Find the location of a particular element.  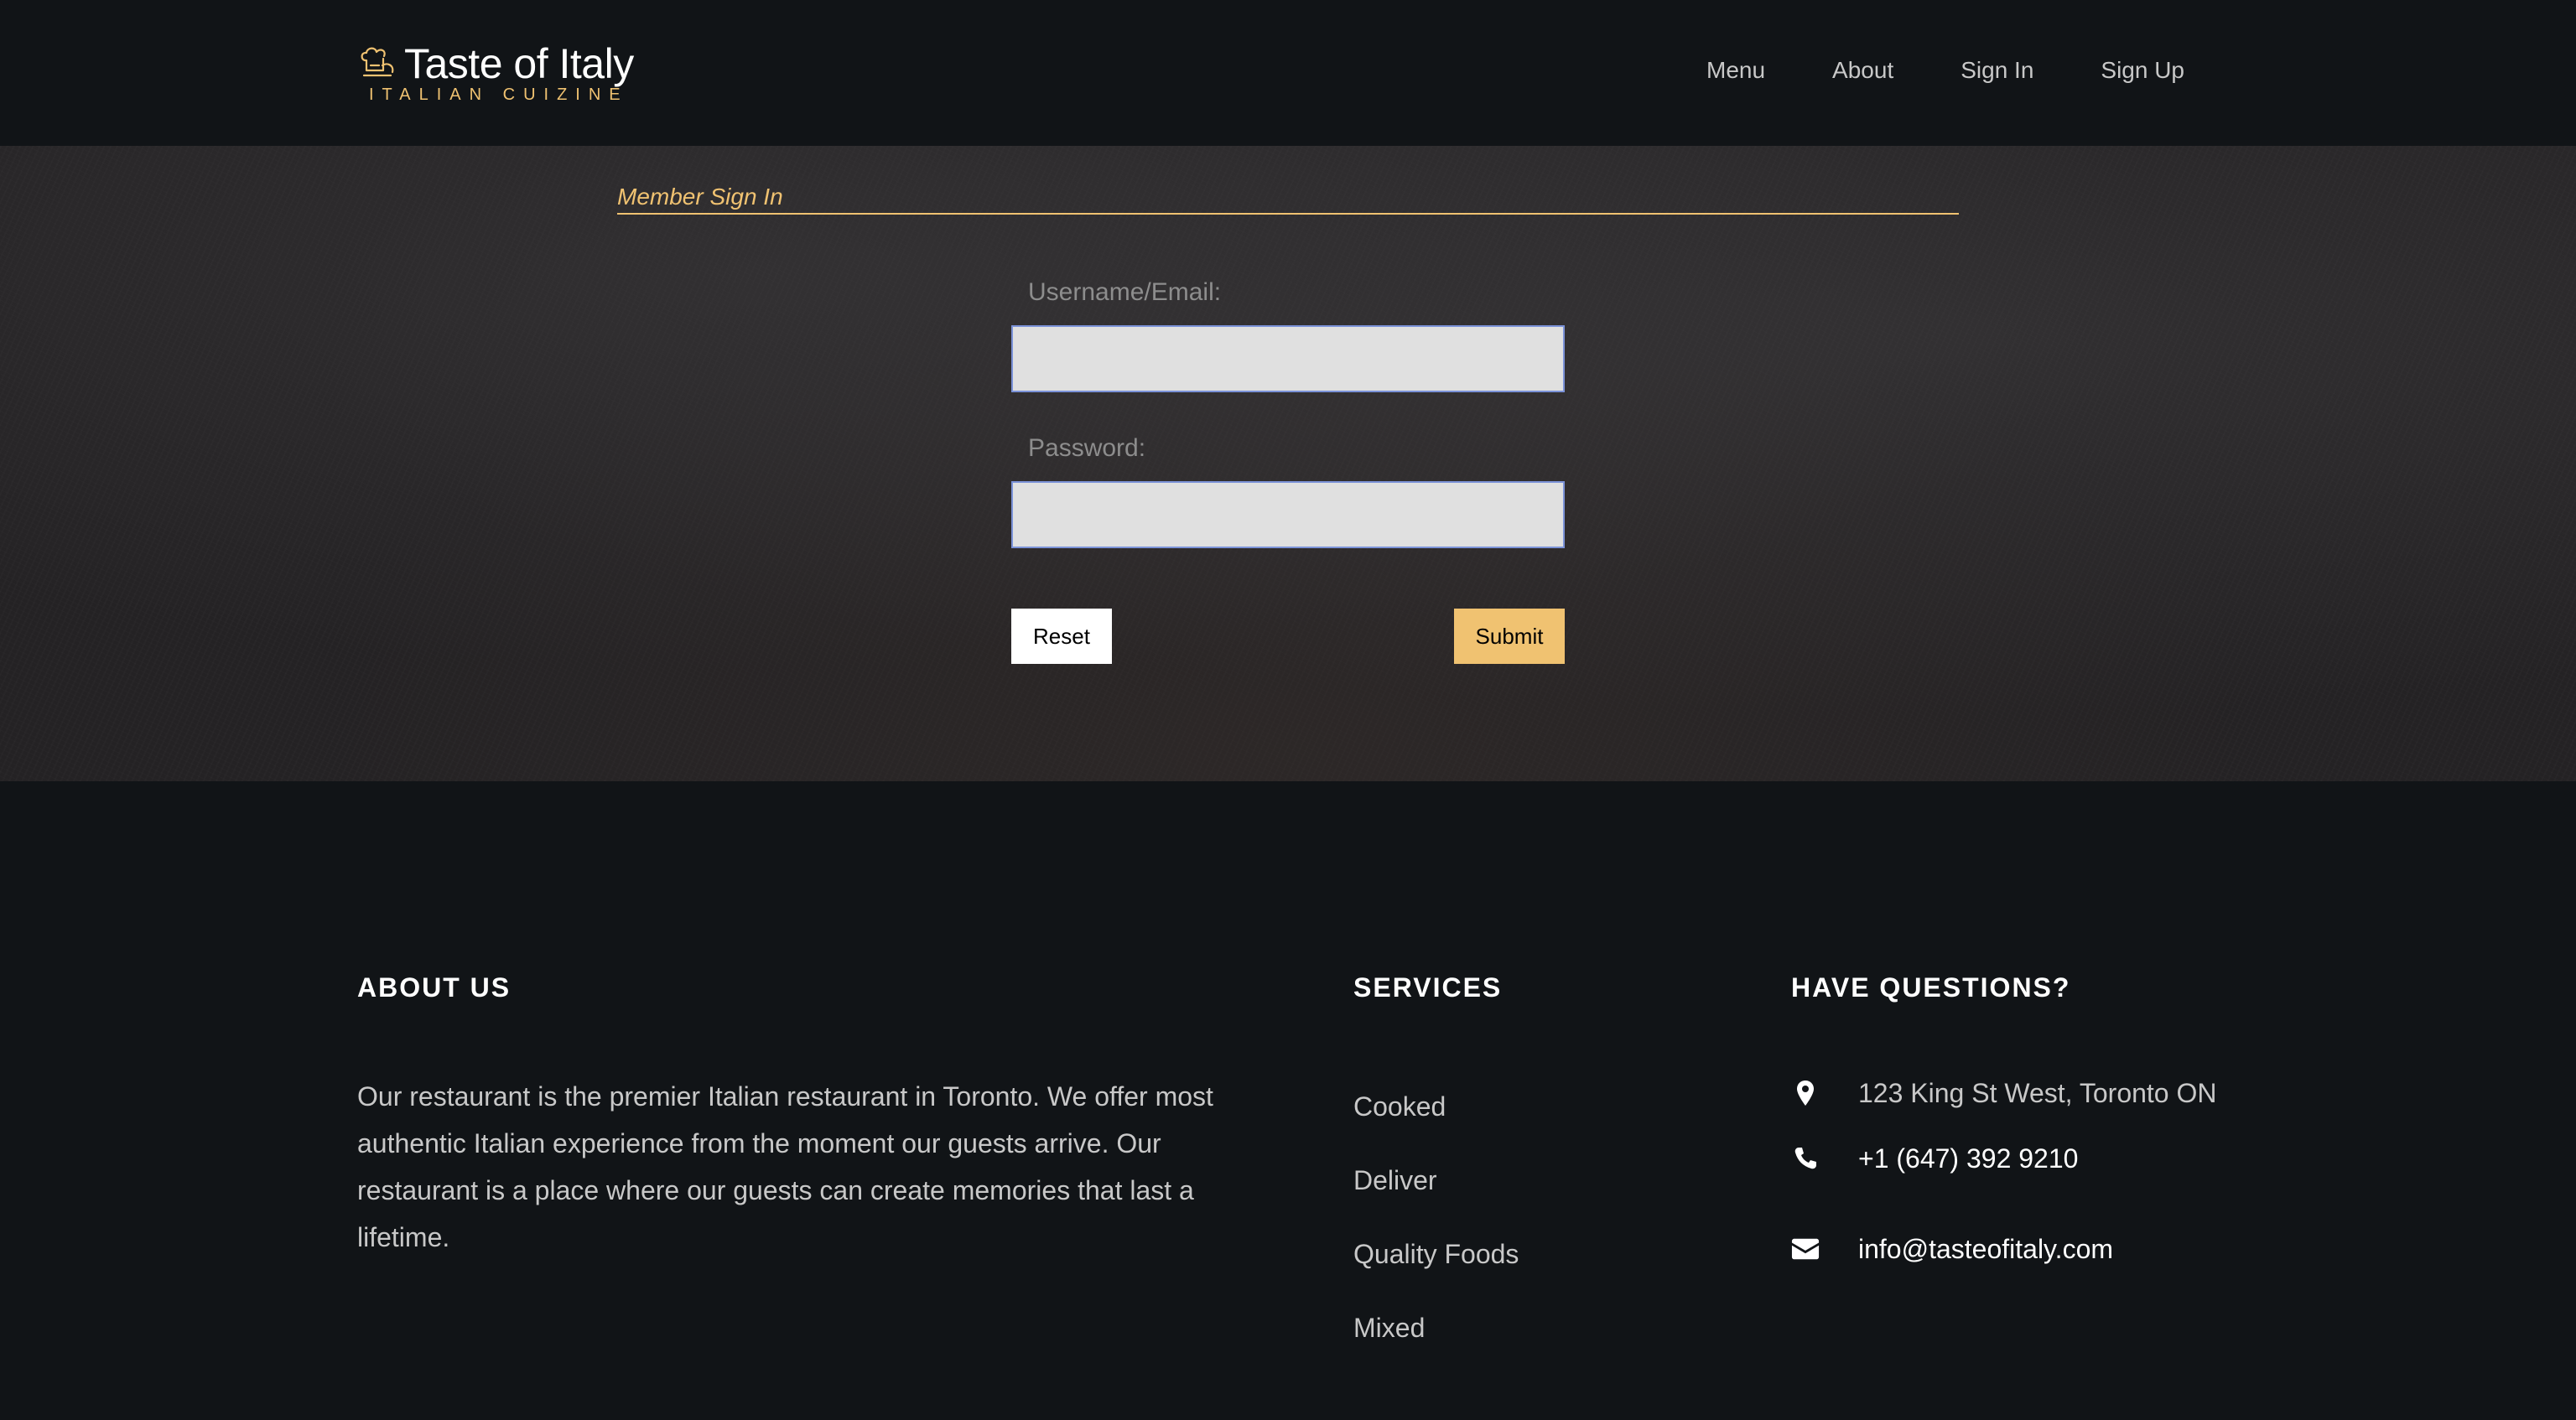

nav-sign-up: Sign Up is located at coordinates (2142, 70).